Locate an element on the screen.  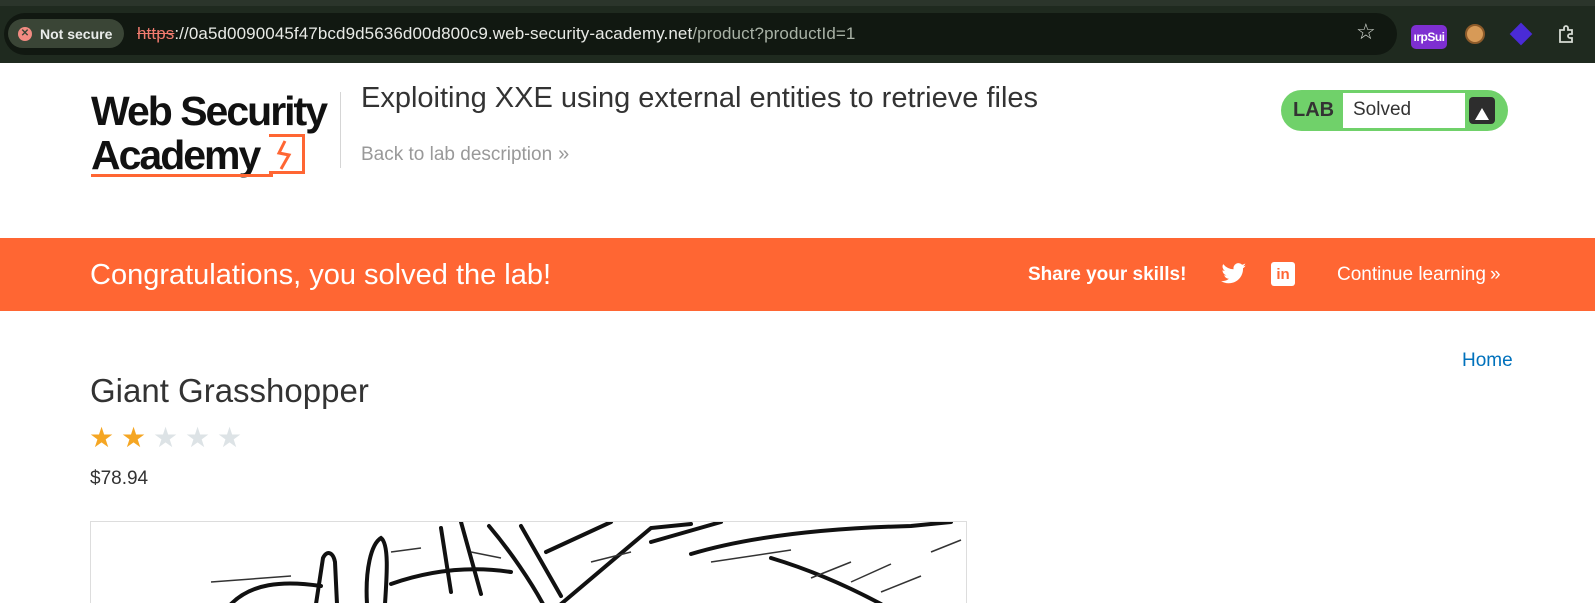
share-skills-label: Share your skills! is located at coordinates (1107, 274).